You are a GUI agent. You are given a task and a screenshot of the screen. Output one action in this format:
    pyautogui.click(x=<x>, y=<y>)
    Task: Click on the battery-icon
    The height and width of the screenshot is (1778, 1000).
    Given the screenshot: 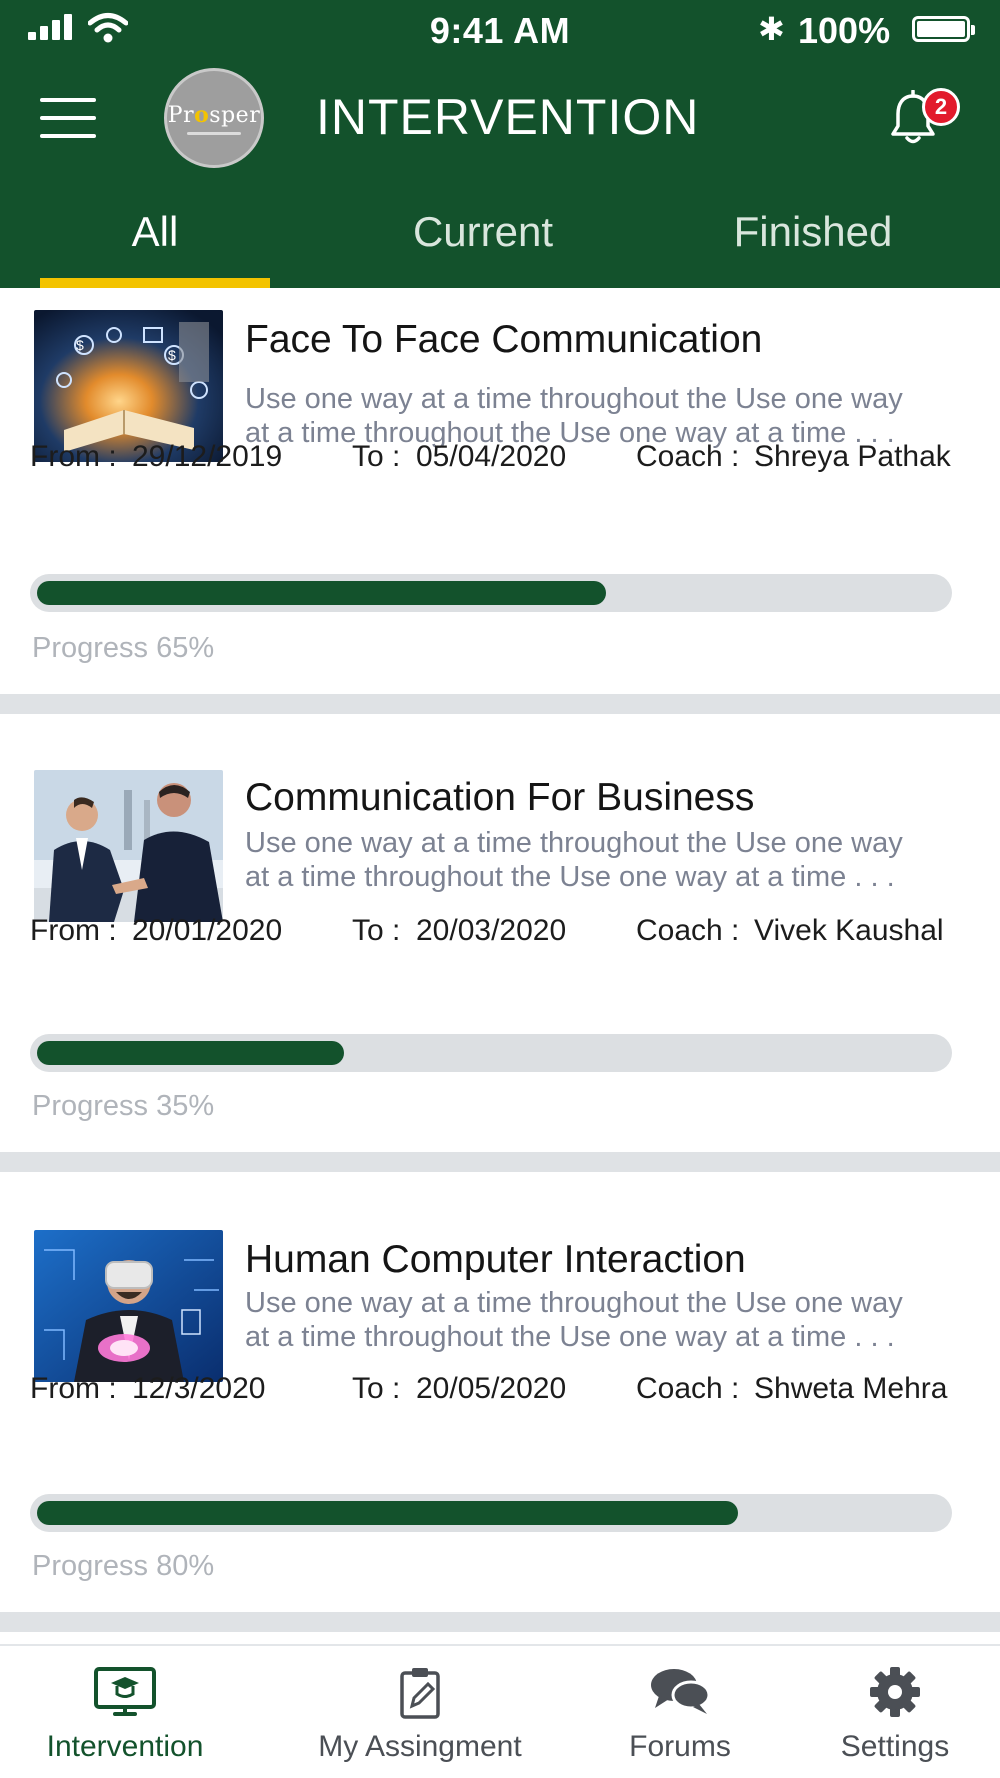 What is the action you would take?
    pyautogui.click(x=943, y=29)
    